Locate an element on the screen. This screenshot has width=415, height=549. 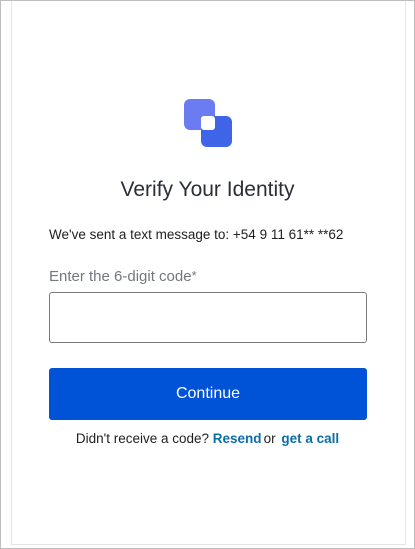
resend-link: Resend is located at coordinates (237, 438).